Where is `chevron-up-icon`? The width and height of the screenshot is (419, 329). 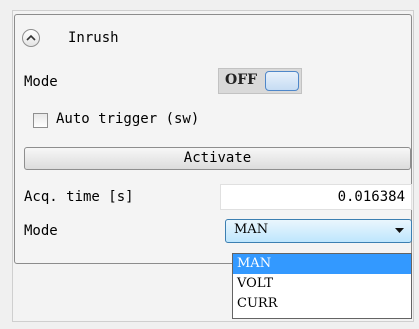
chevron-up-icon is located at coordinates (31, 37).